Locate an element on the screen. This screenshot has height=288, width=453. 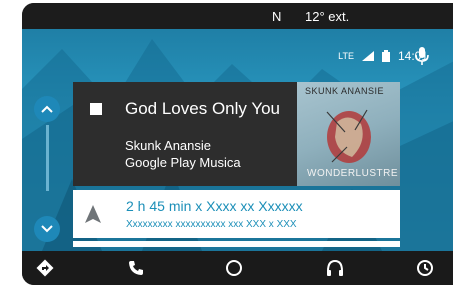
chevron-down-icon is located at coordinates (47, 229).